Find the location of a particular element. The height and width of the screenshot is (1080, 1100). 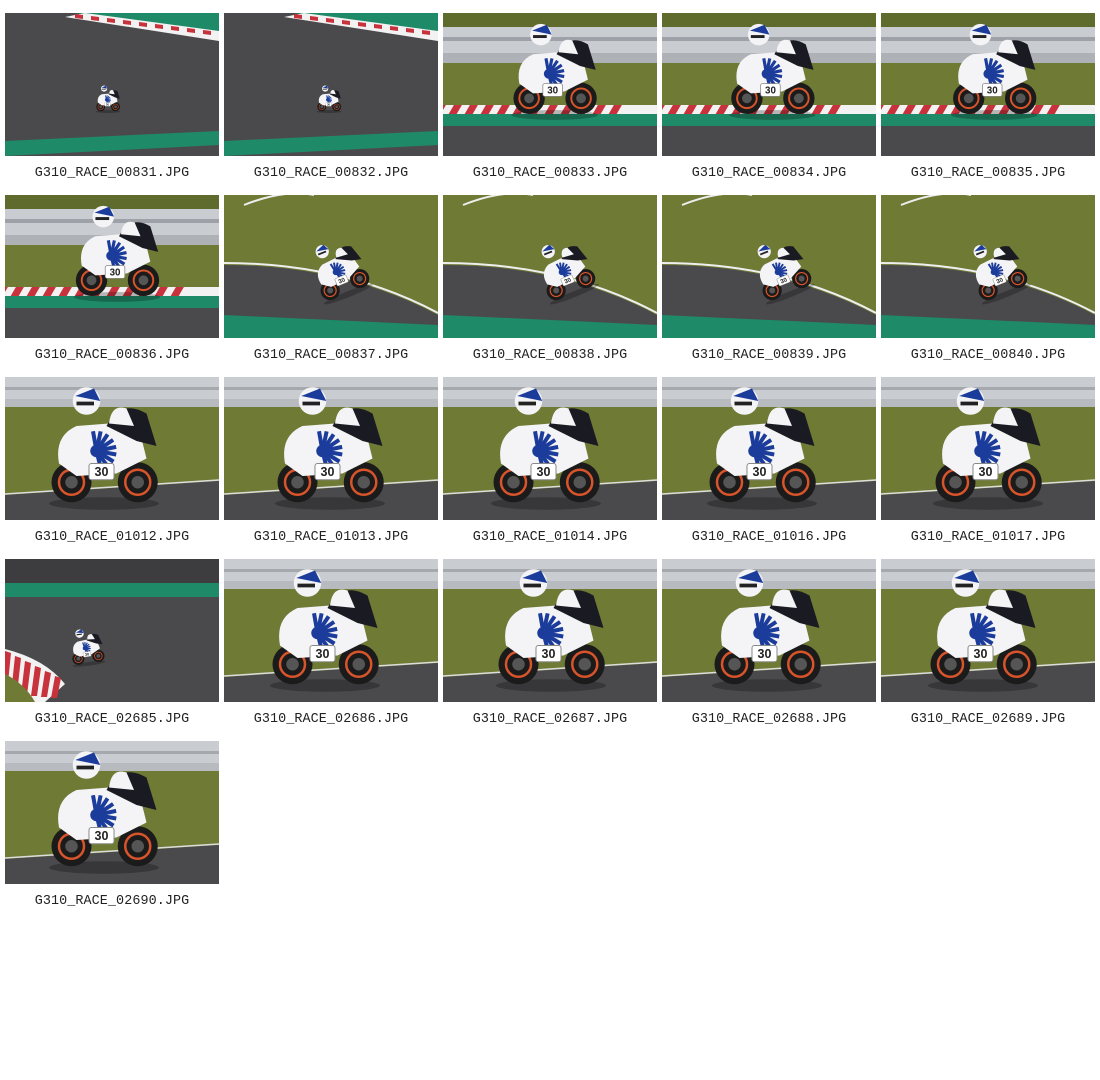

thumbnail-filename: G310_RACE_00837.JPG is located at coordinates (331, 355).